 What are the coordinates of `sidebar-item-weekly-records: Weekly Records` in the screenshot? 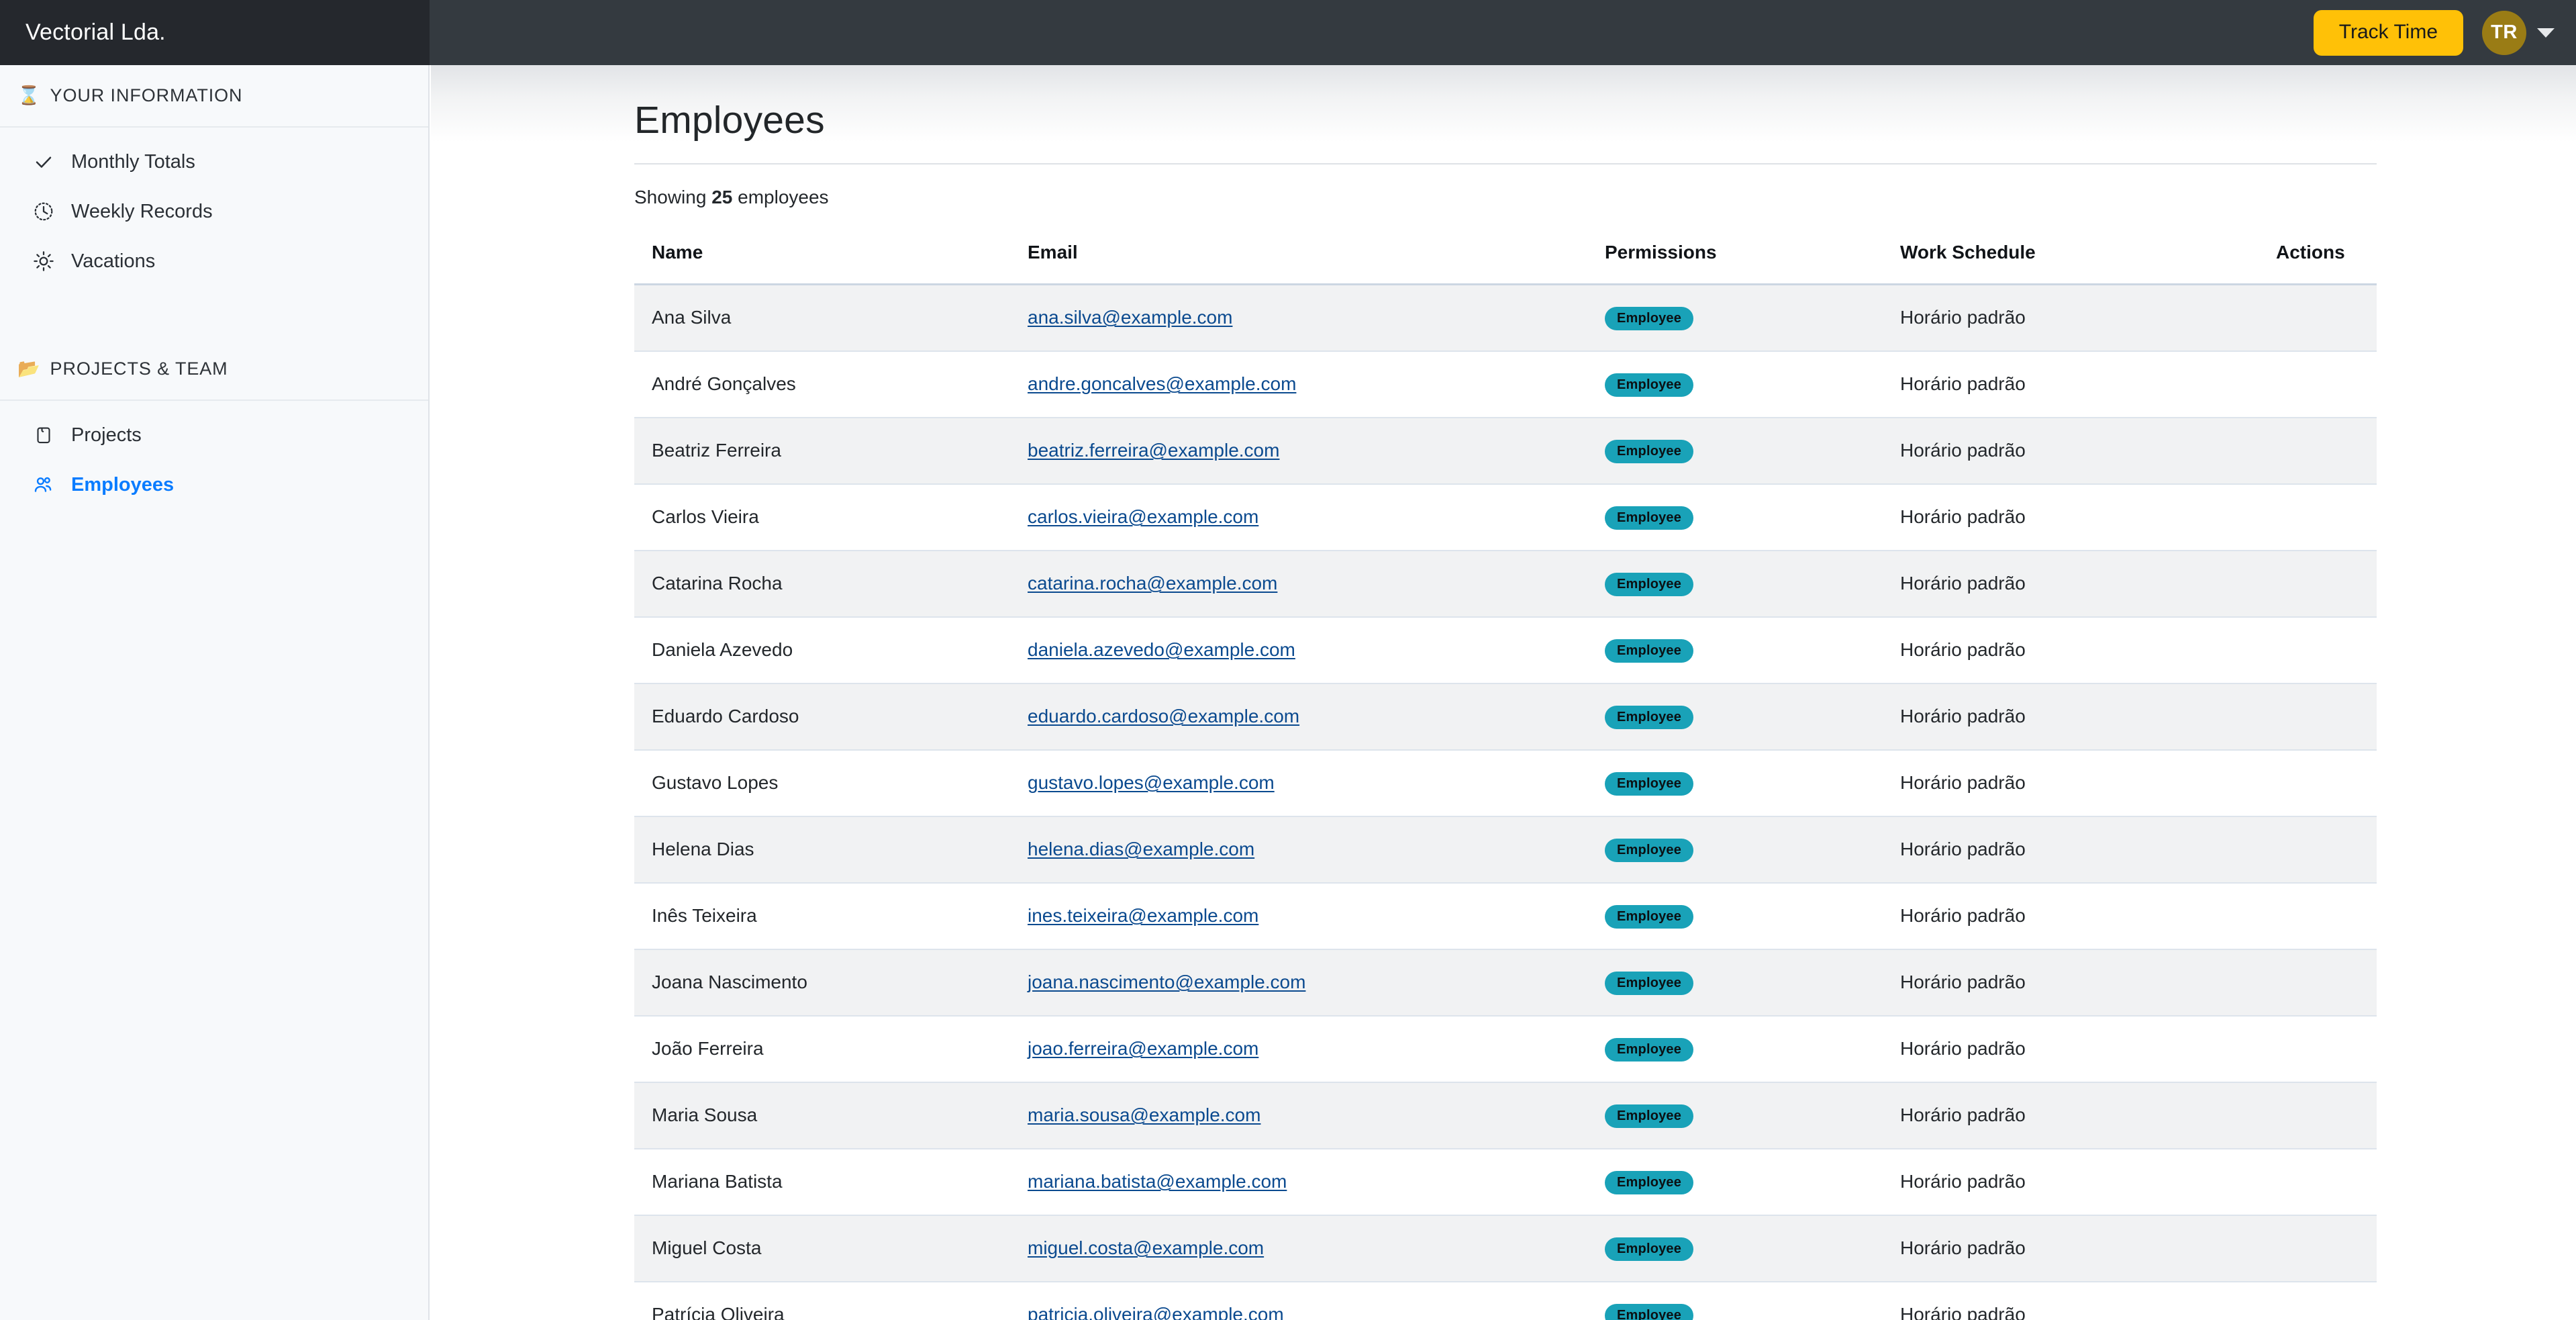 It's located at (214, 211).